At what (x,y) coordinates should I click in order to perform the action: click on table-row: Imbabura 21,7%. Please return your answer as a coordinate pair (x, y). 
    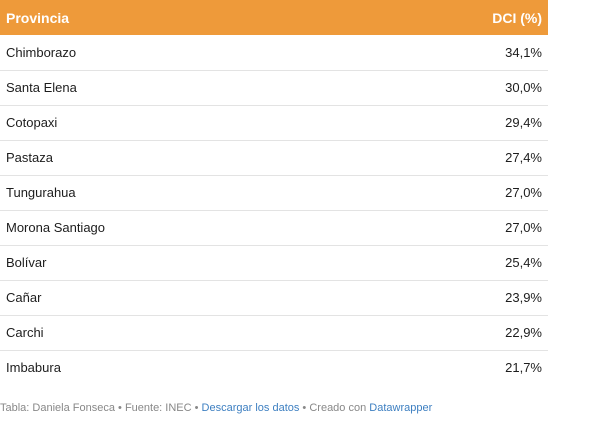
    Looking at the image, I should click on (274, 367).